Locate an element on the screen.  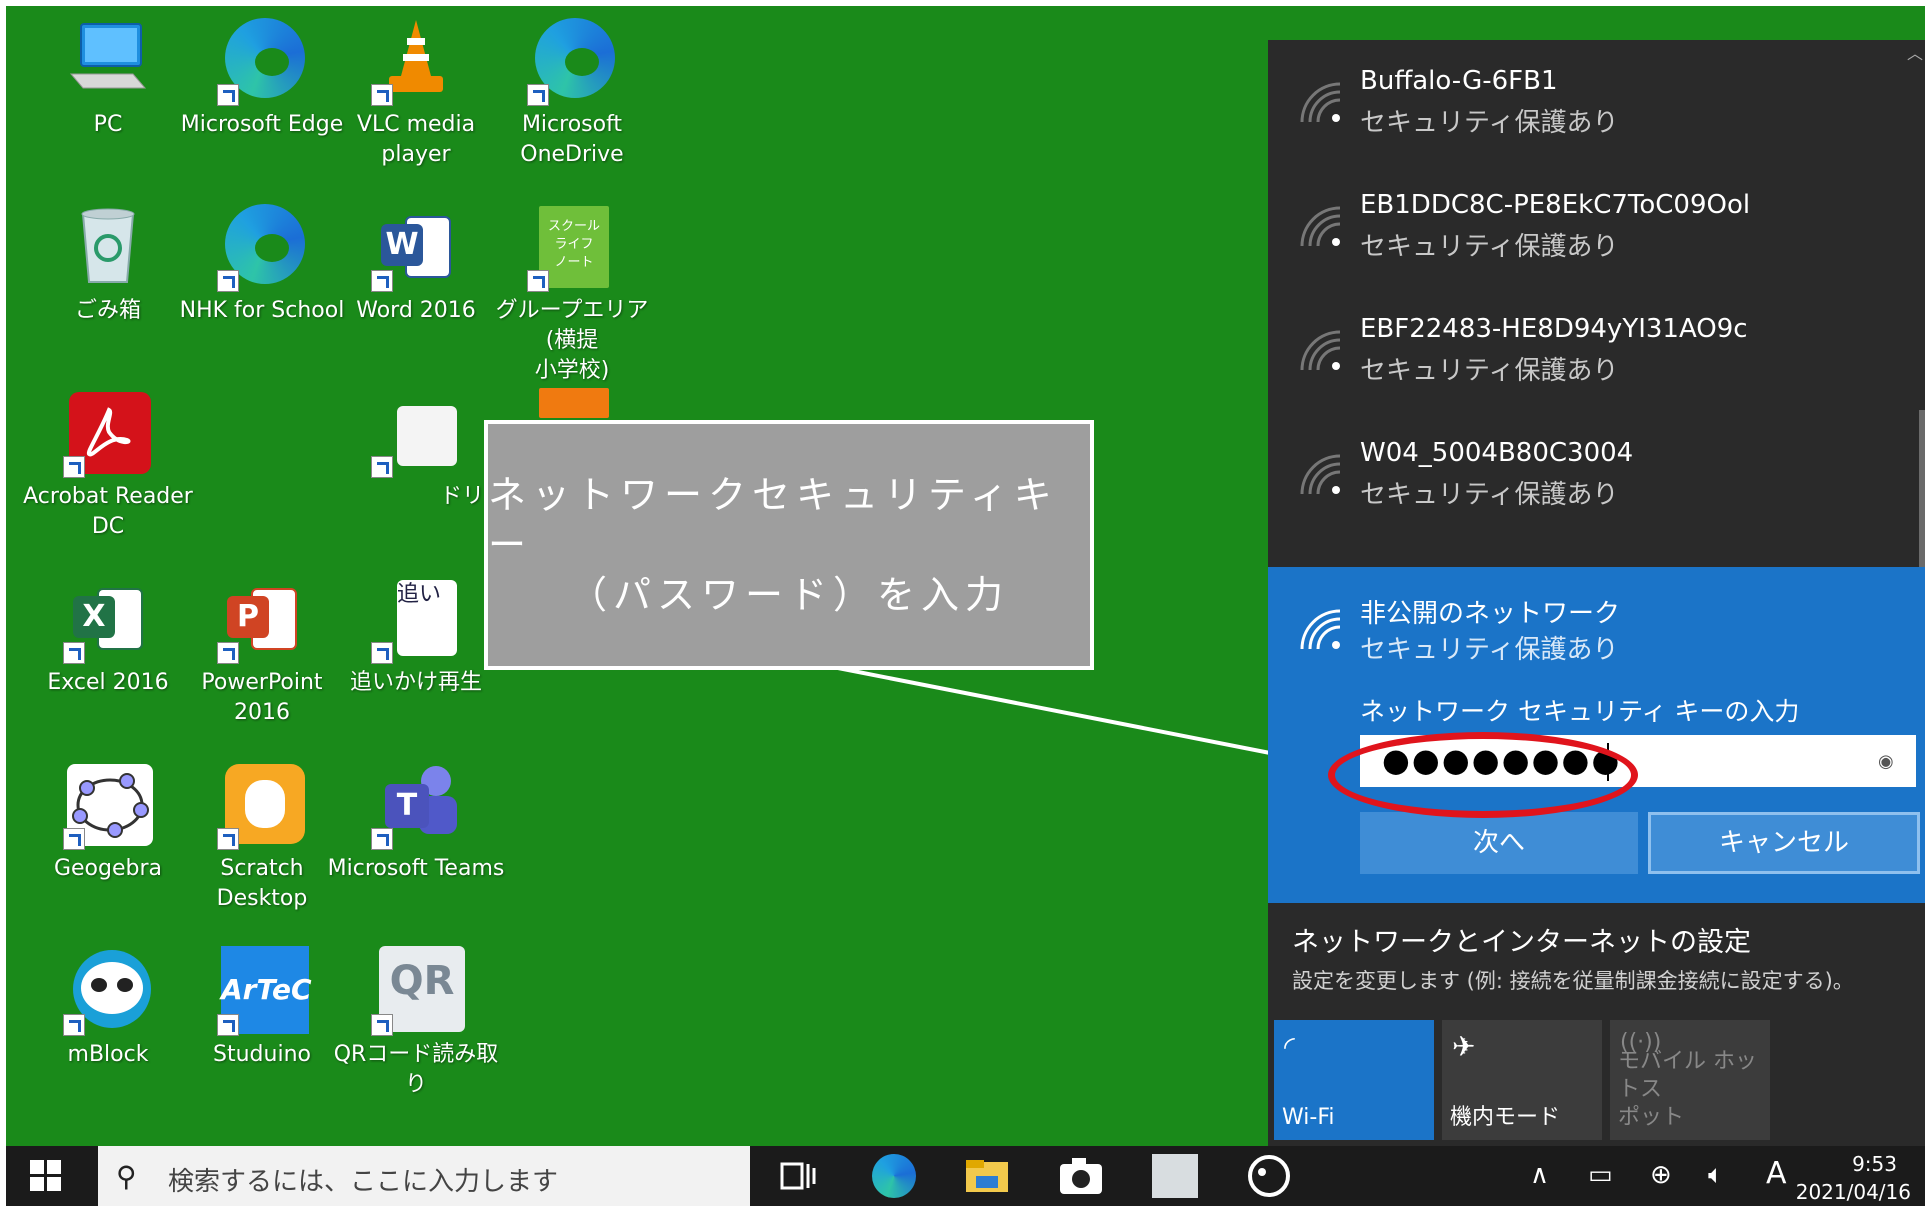
taskbar-search-box: ⚲ 検索するには、ここに入力します is located at coordinates (424, 1176).